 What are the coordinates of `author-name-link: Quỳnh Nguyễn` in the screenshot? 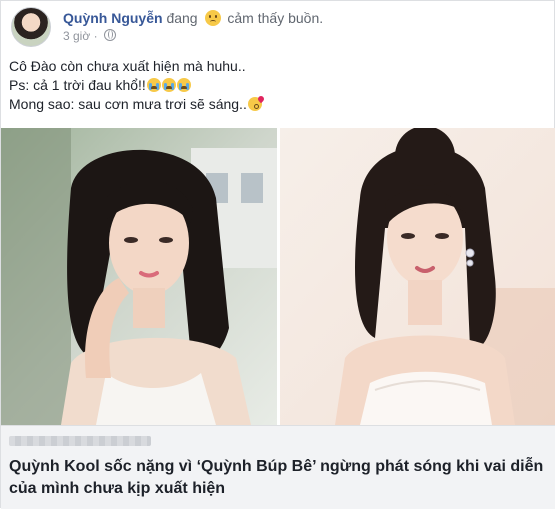 It's located at (113, 18).